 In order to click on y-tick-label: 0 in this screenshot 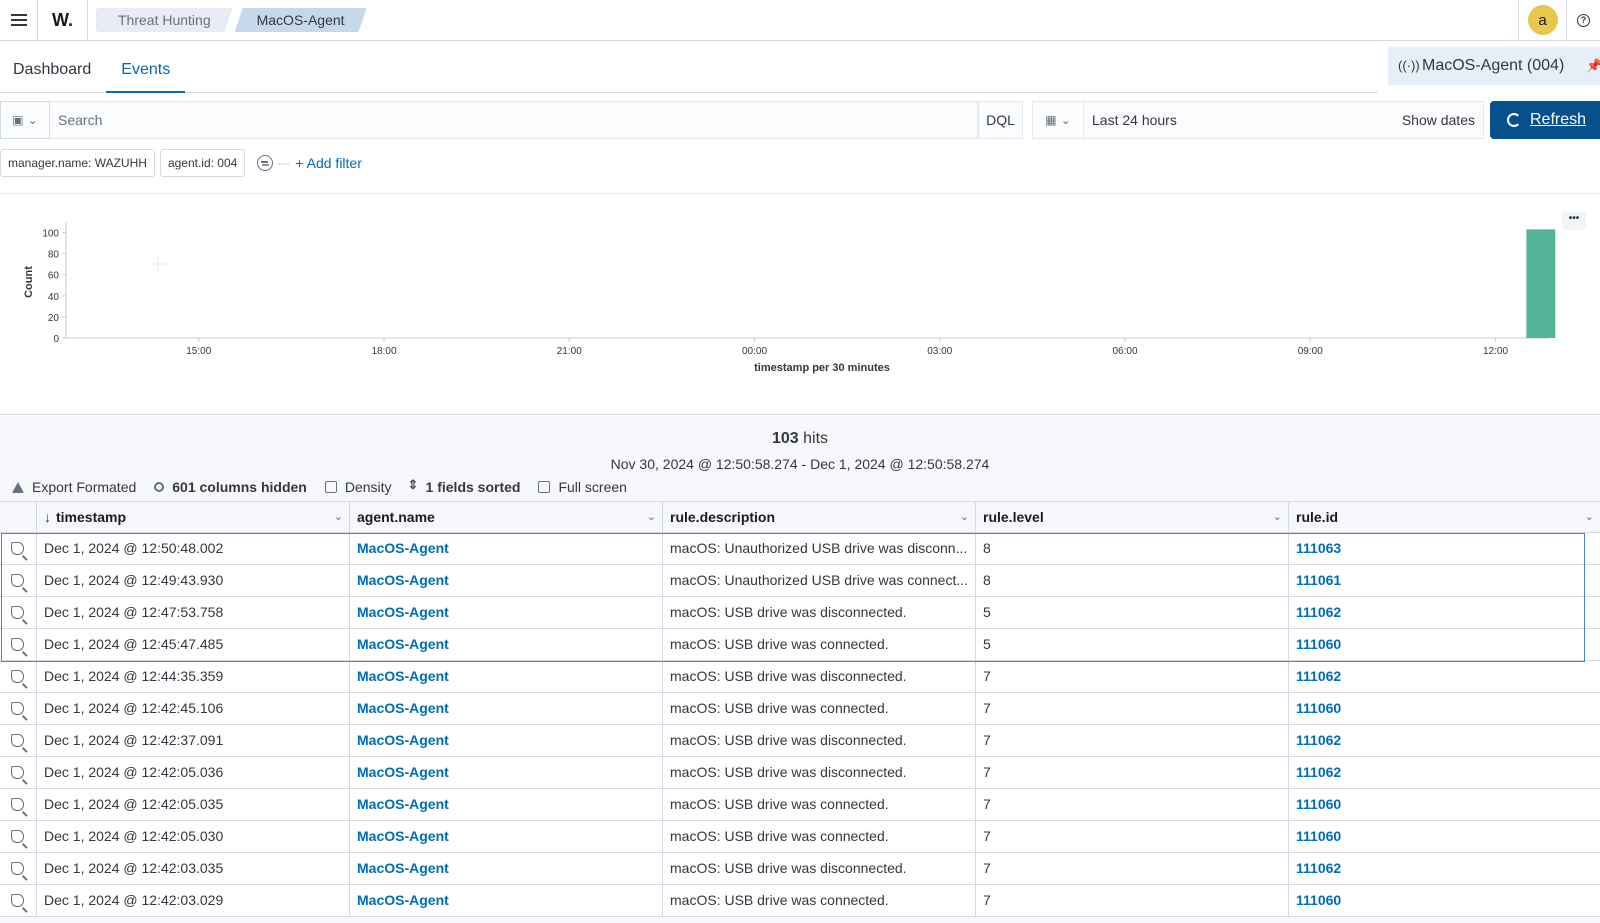, I will do `click(56, 339)`.